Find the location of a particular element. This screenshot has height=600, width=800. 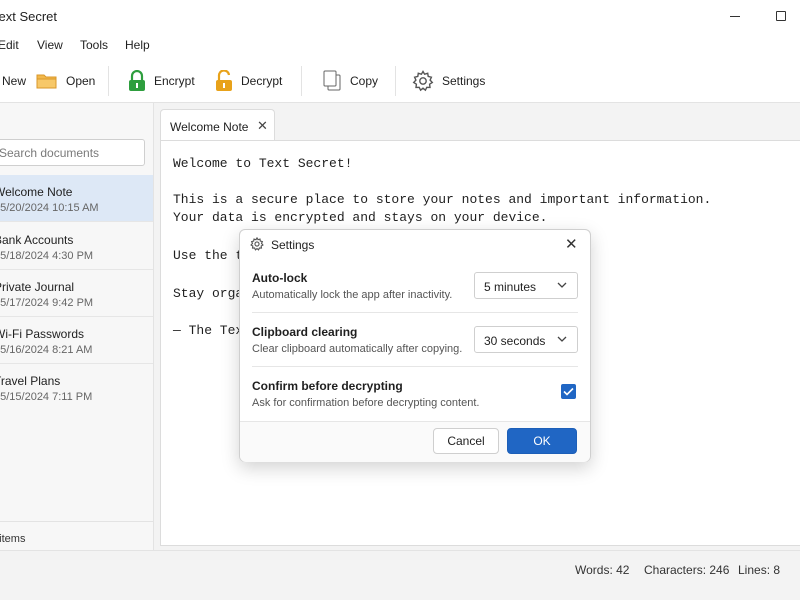

new-label: New is located at coordinates (14, 81).